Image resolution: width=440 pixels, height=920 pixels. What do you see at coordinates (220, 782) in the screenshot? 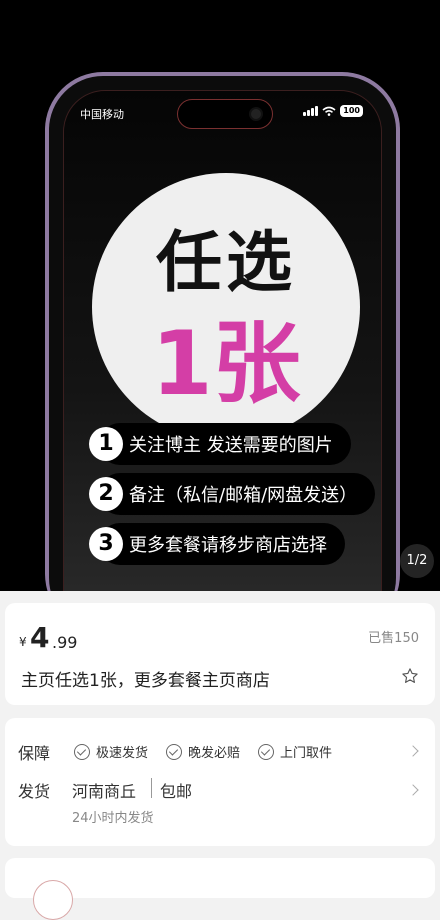
I see `service-card: 保障 极速发货 晚发必赔 上门取件 发货 河南商丘 包邮 24小时内发货` at bounding box center [220, 782].